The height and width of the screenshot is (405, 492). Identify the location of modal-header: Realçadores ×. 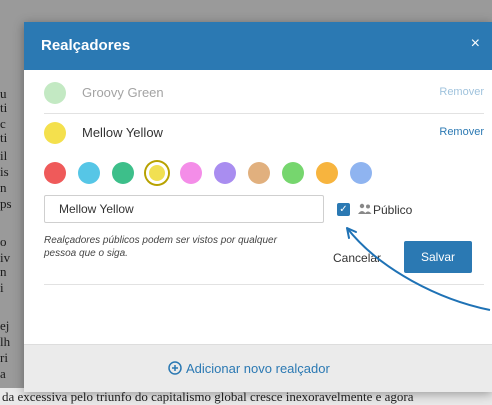
(258, 46).